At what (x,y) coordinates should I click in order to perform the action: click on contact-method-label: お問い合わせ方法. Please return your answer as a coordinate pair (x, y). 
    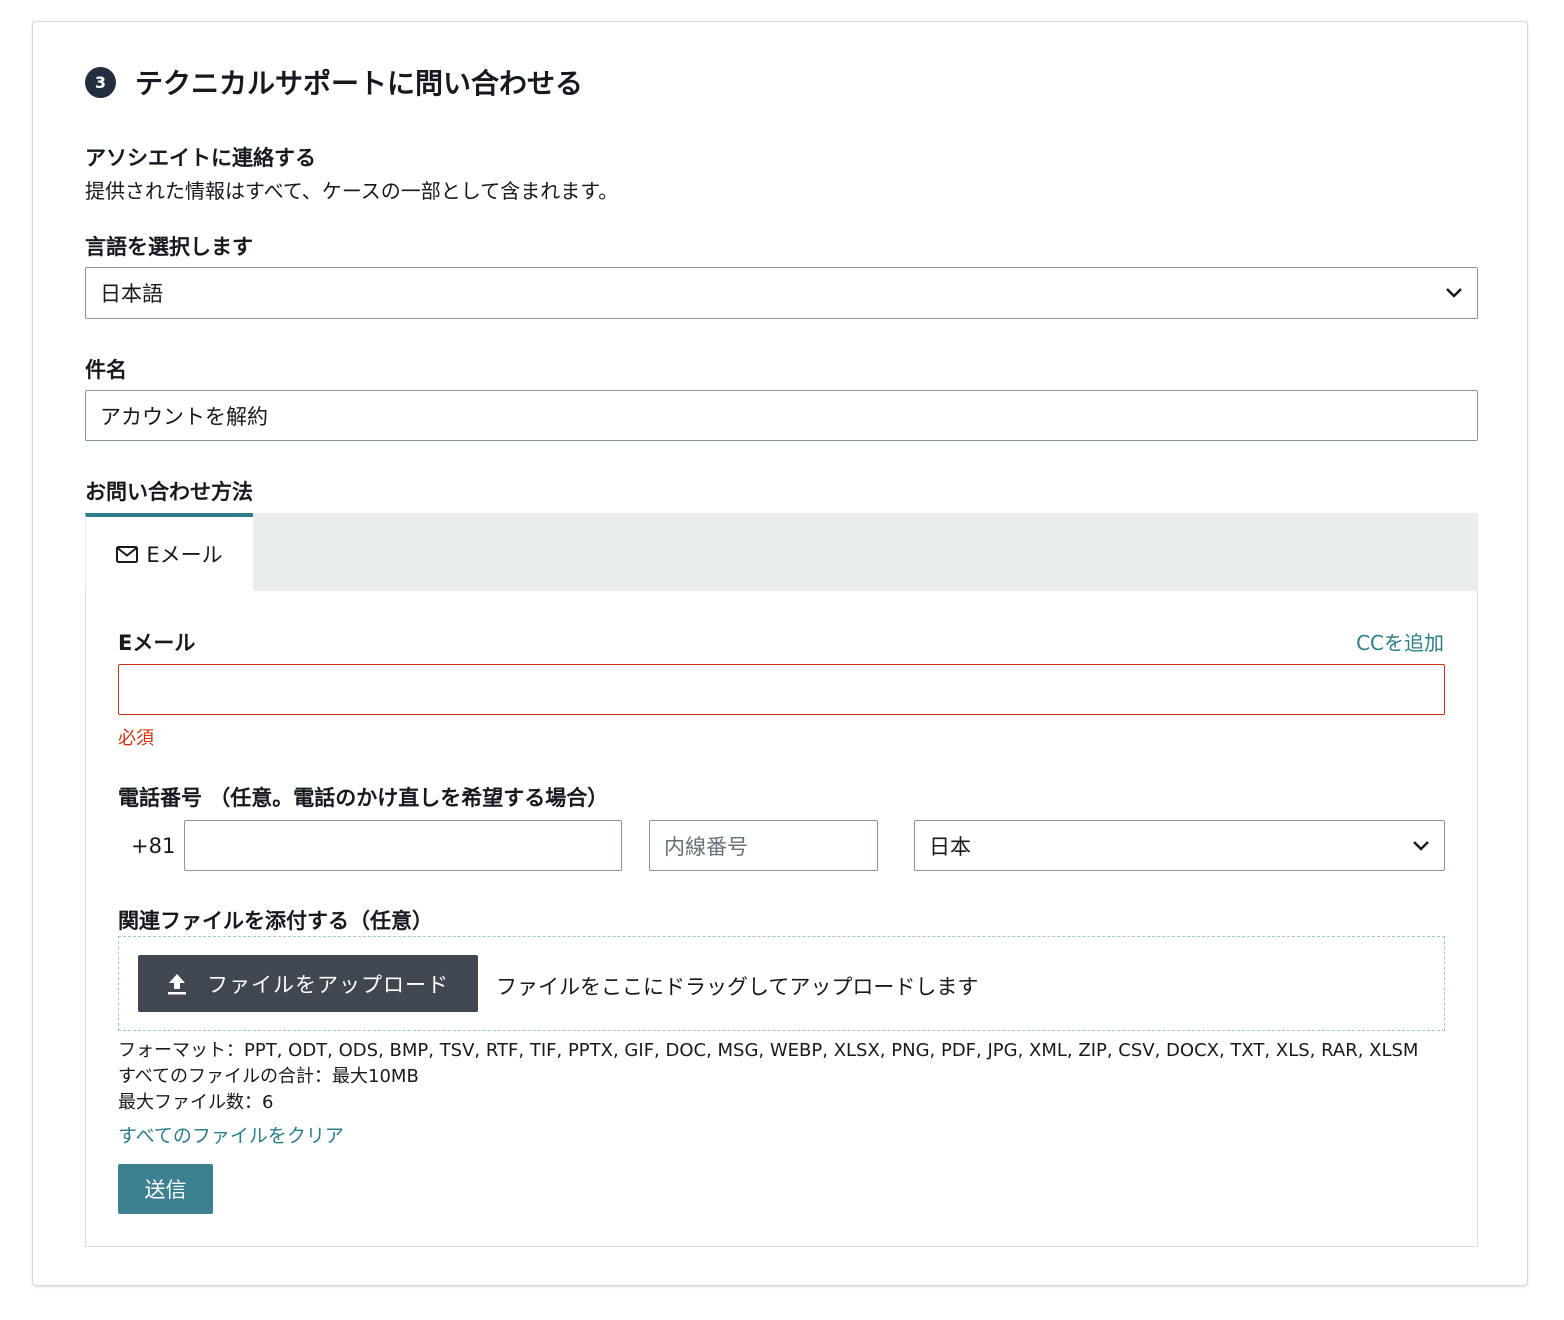
    Looking at the image, I should click on (169, 492).